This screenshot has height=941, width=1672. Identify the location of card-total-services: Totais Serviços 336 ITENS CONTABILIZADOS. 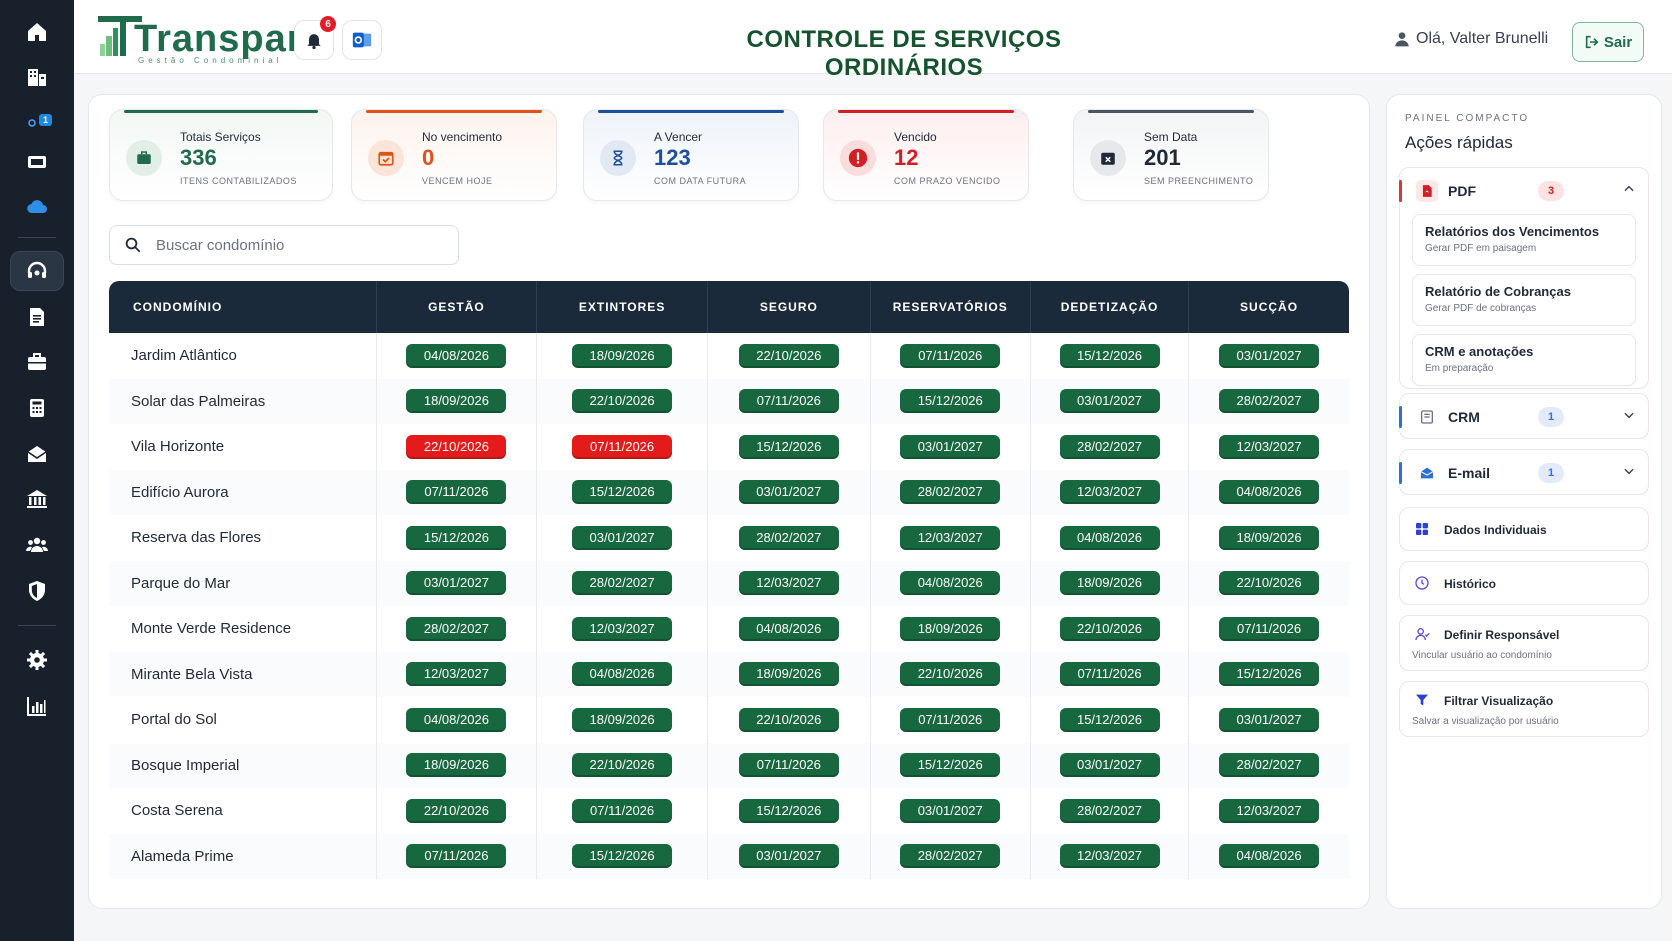
(221, 155).